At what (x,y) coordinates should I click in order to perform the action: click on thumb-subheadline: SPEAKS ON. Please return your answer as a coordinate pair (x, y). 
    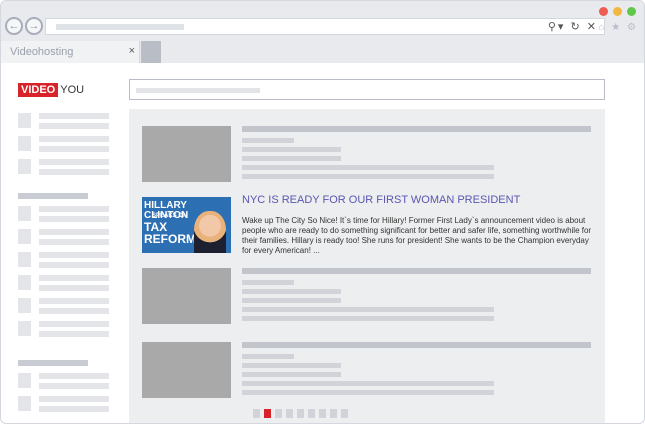
    Looking at the image, I should click on (170, 216).